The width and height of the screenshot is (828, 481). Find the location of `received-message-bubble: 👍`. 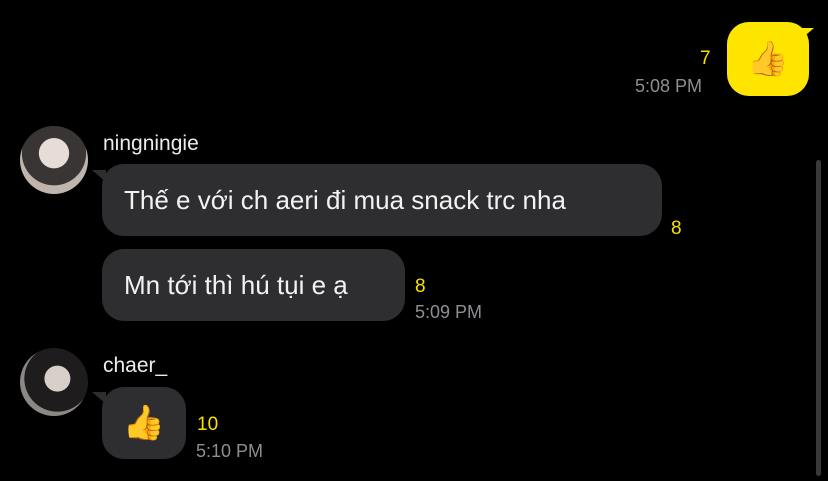

received-message-bubble: 👍 is located at coordinates (144, 423).